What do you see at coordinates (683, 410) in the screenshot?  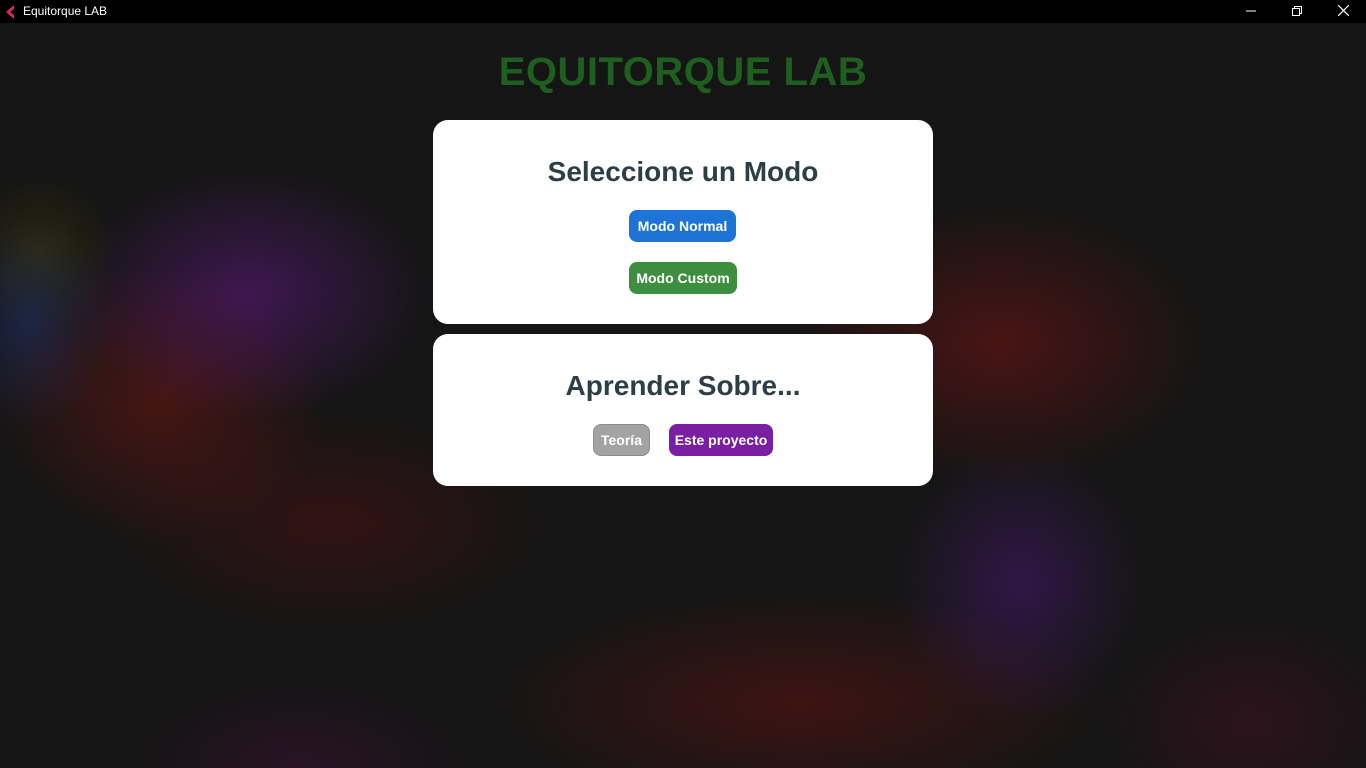 I see `learn-about-card: Aprender Sobre... Teoría Este proyecto` at bounding box center [683, 410].